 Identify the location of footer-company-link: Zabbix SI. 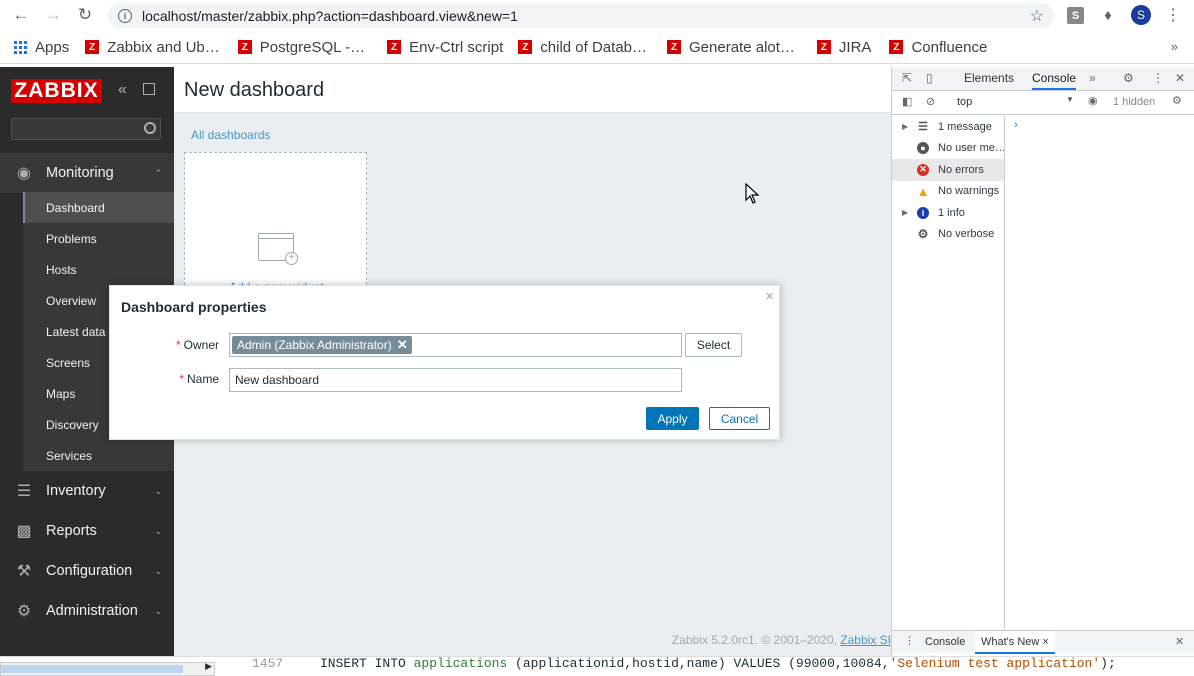
(865, 640).